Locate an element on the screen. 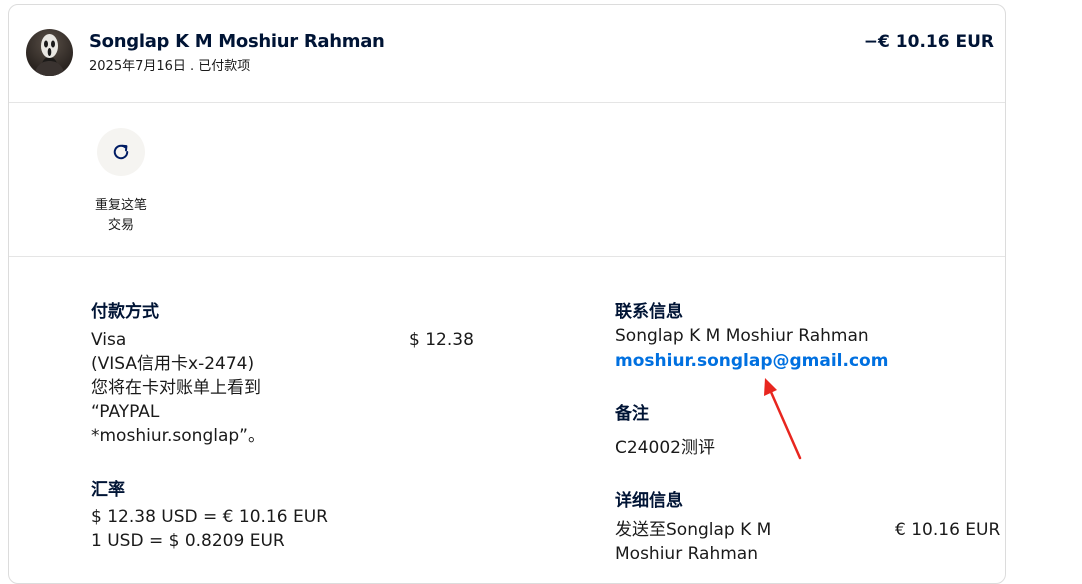  remark-text: C24002测评 is located at coordinates (665, 448).